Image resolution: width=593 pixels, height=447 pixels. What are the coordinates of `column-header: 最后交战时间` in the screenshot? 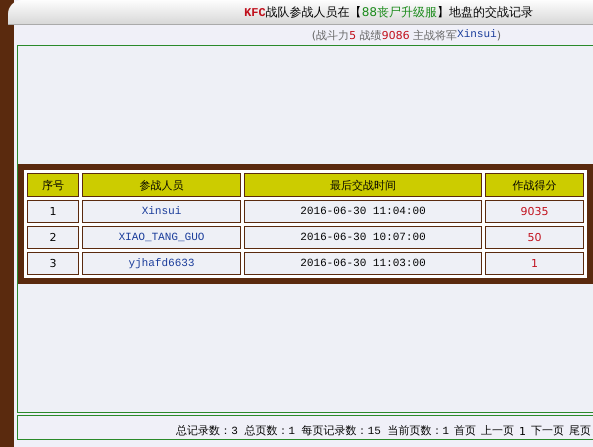 It's located at (363, 185).